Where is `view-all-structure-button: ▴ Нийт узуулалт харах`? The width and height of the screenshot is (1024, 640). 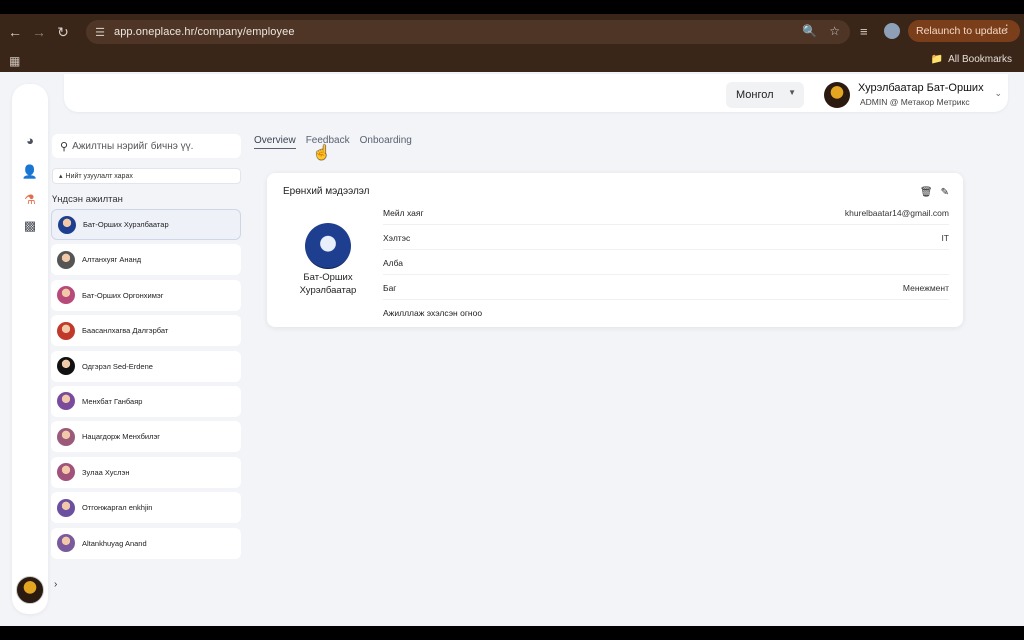 view-all-structure-button: ▴ Нийт узуулалт харах is located at coordinates (146, 176).